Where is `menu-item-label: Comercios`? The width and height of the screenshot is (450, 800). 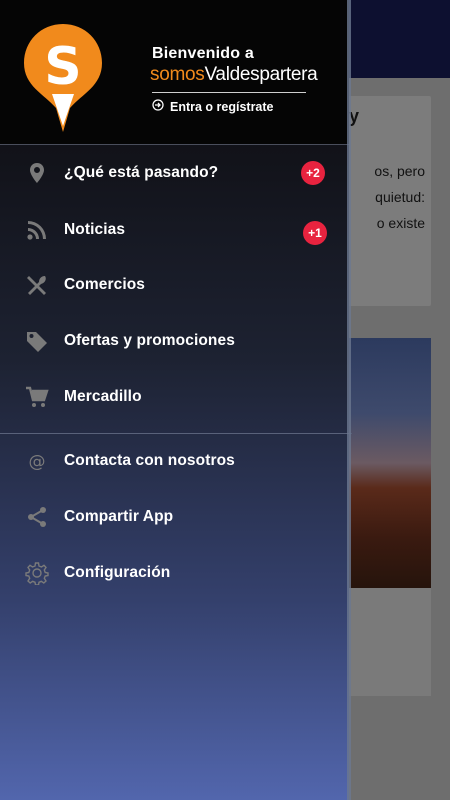
menu-item-label: Comercios is located at coordinates (105, 284).